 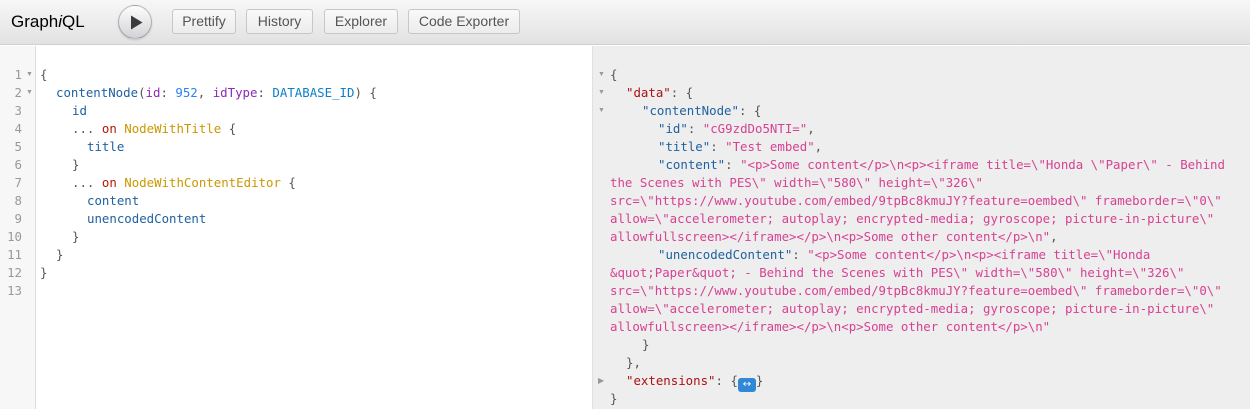 What do you see at coordinates (690, 110) in the screenshot?
I see `json-key: "contentNode"` at bounding box center [690, 110].